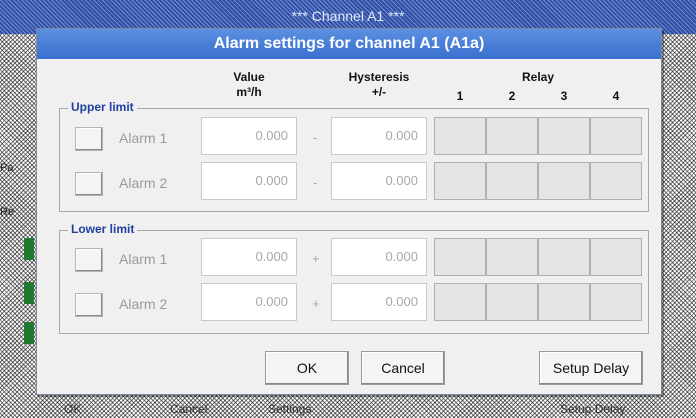 The image size is (696, 418). I want to click on dialog-header: Alarm settings for channel A1 (A1a), so click(349, 44).